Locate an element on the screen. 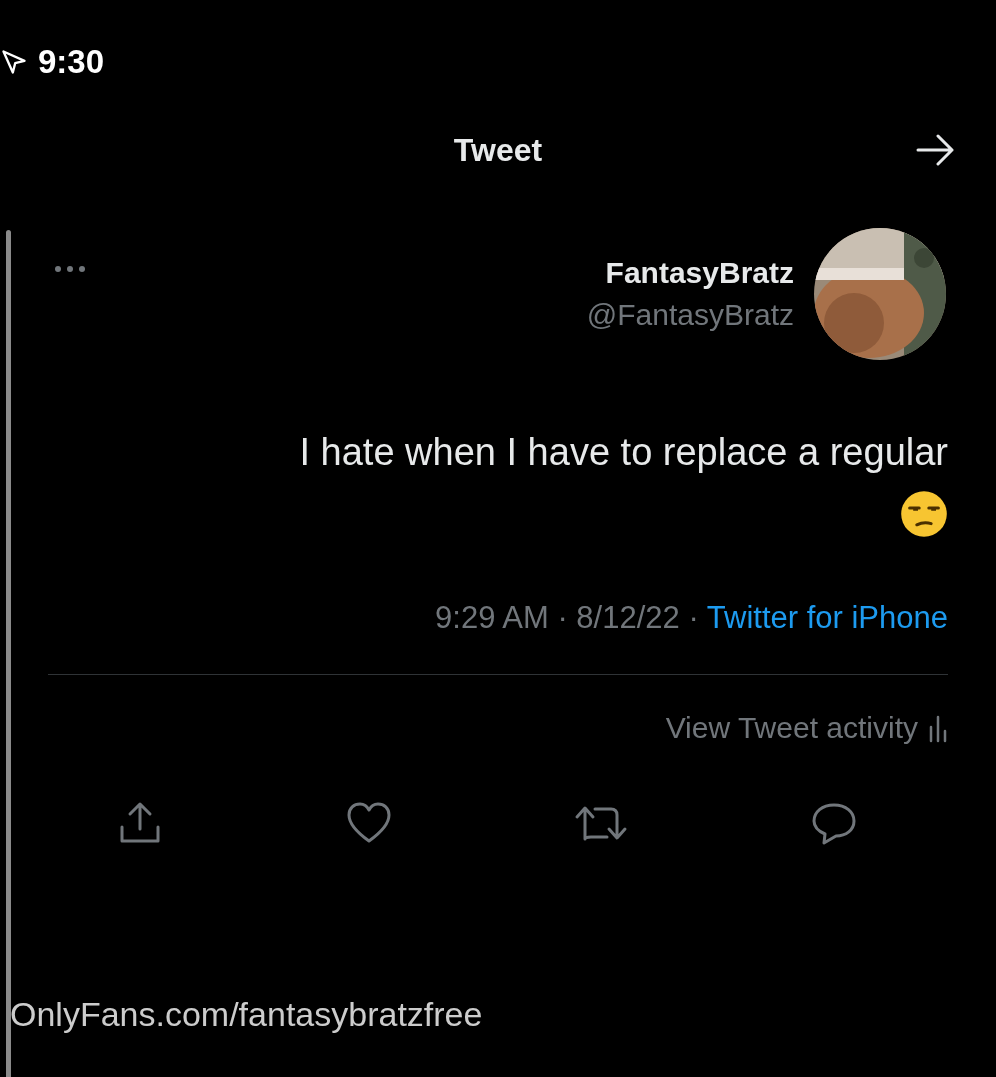 This screenshot has width=996, height=1077. back-arrow-icon is located at coordinates (936, 150).